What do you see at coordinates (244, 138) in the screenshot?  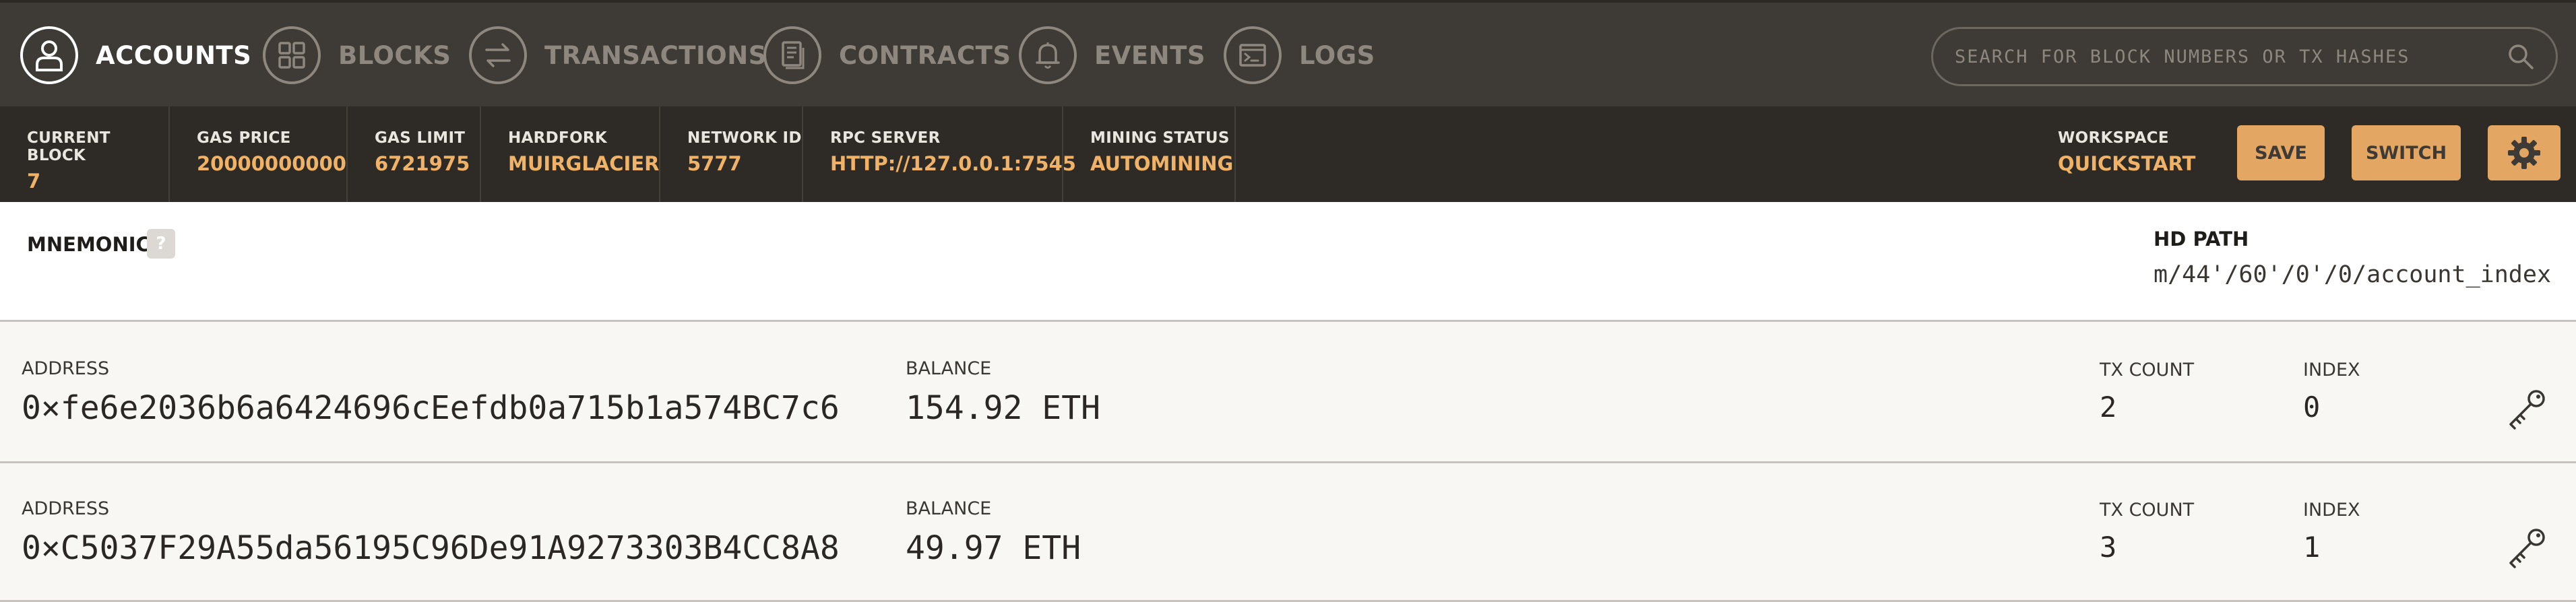 I see `stat-label: GAS PRICE` at bounding box center [244, 138].